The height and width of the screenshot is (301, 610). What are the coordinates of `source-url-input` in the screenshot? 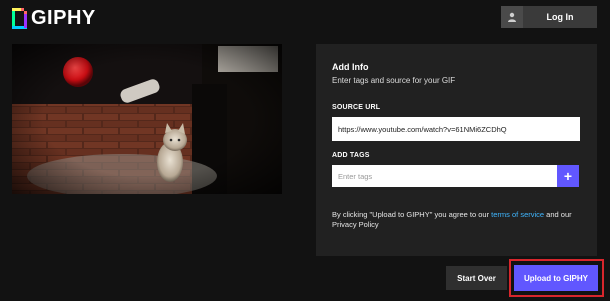 It's located at (456, 129).